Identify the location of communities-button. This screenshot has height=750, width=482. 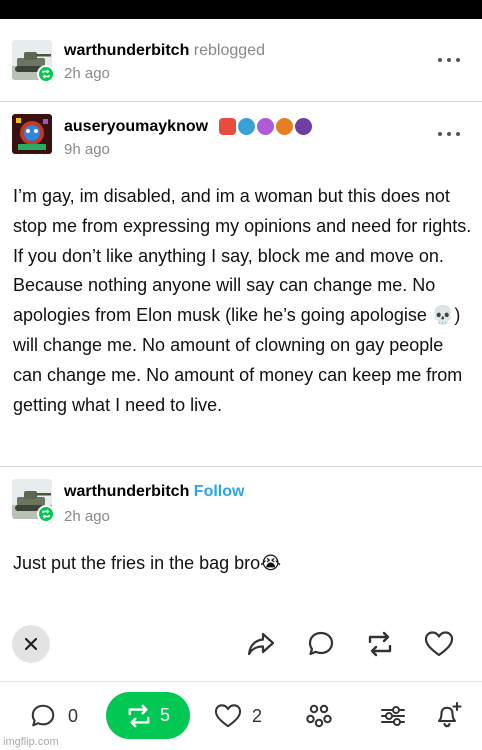
(319, 716).